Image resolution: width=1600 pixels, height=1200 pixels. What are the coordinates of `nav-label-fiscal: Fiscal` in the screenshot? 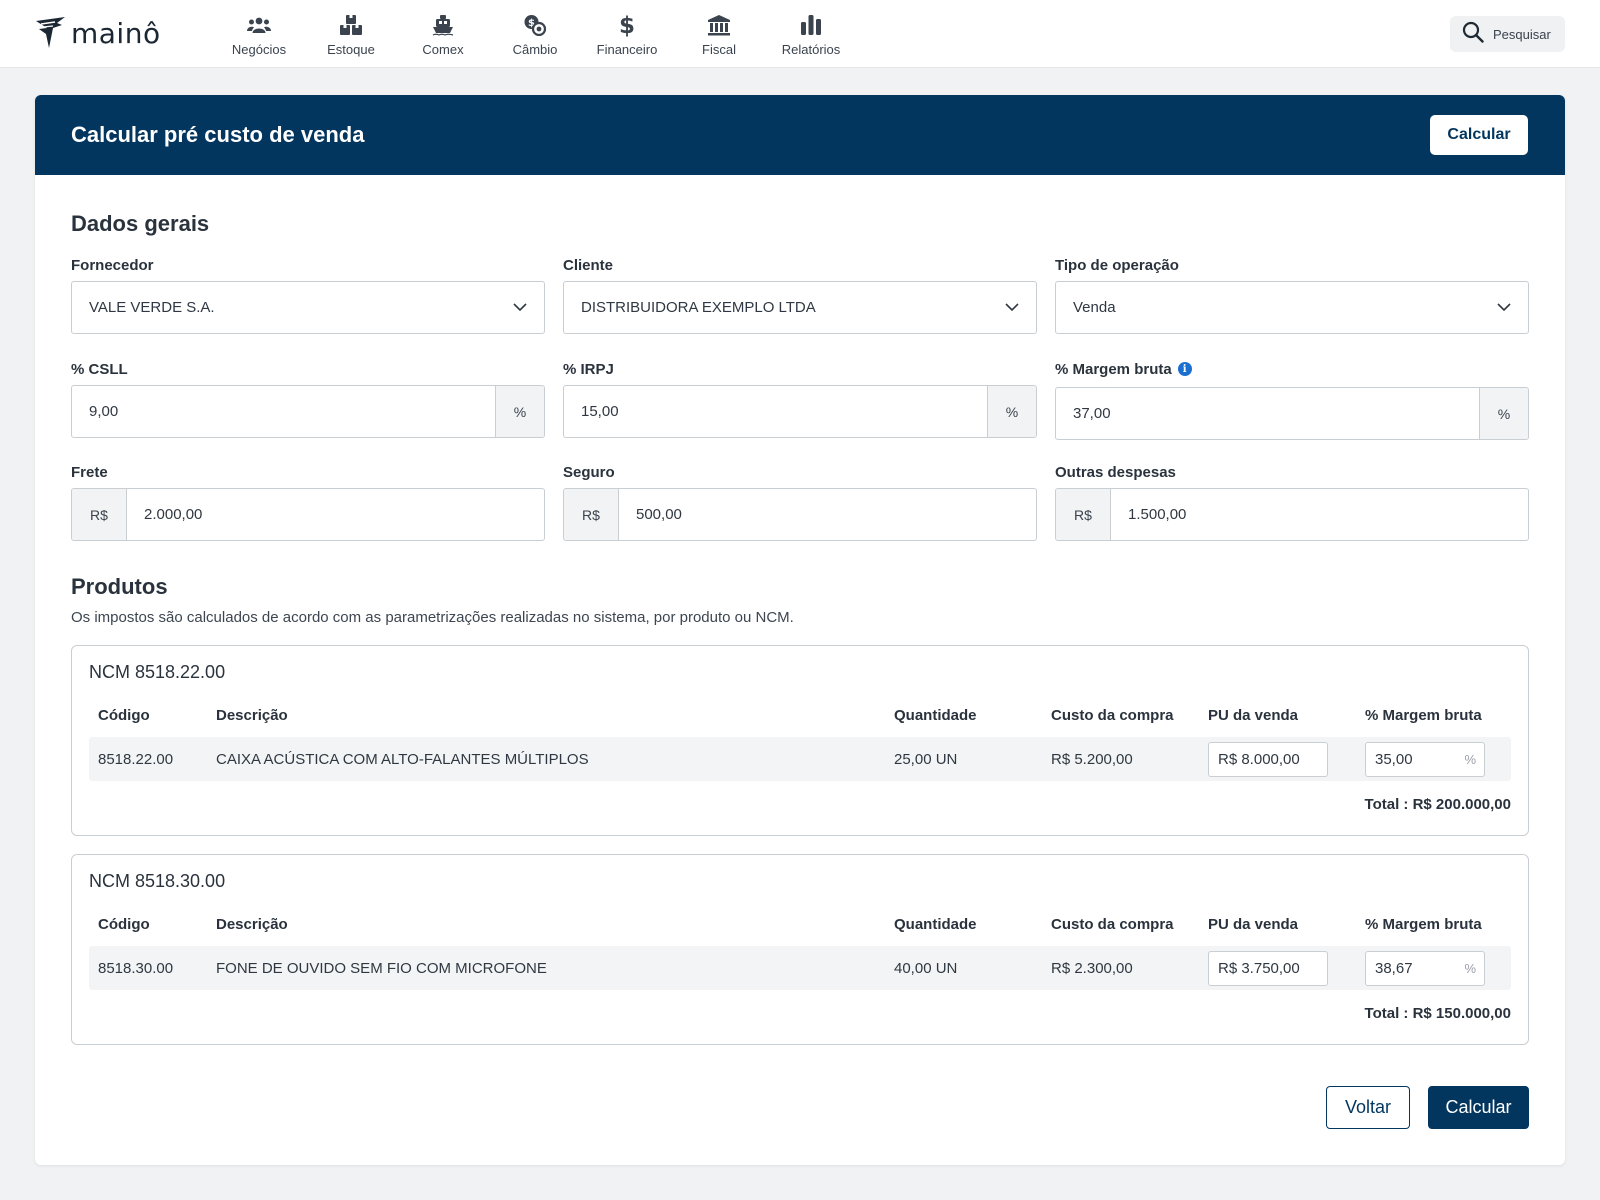 It's located at (719, 49).